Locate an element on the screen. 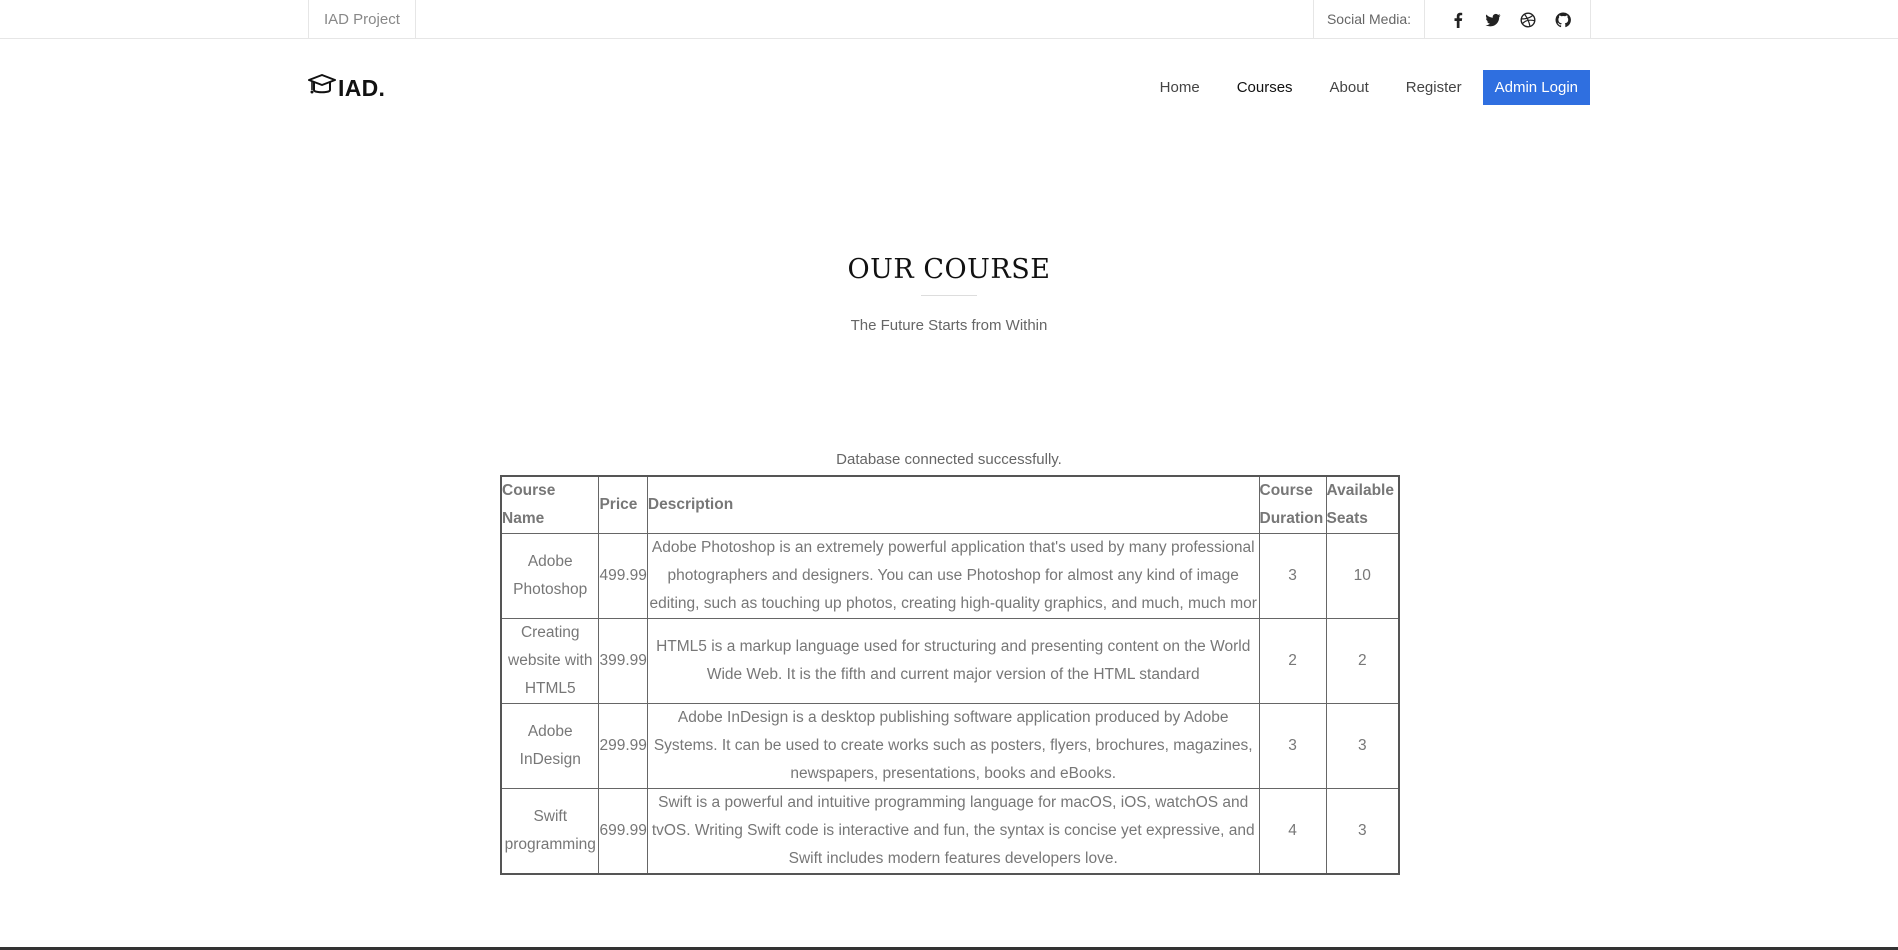  dribbble-icon is located at coordinates (1527, 19).